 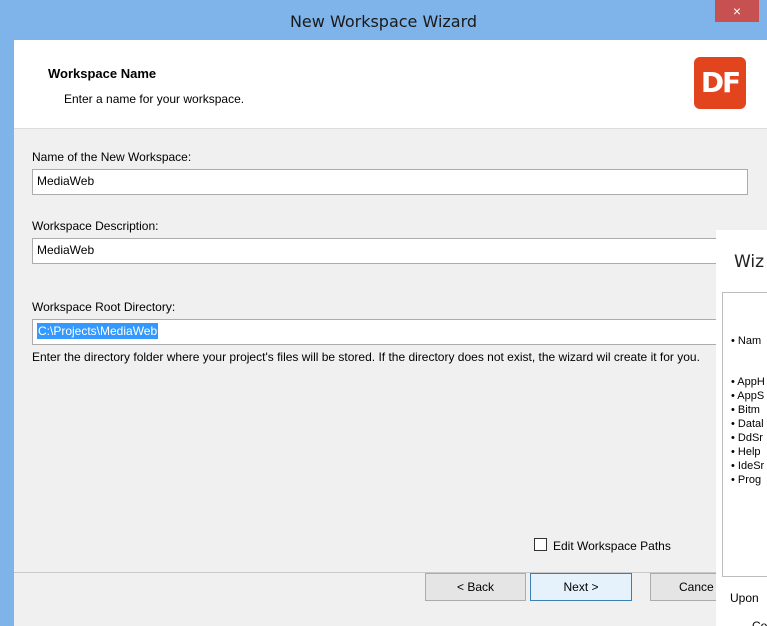 What do you see at coordinates (102, 73) in the screenshot?
I see `page-title: Workspace Name` at bounding box center [102, 73].